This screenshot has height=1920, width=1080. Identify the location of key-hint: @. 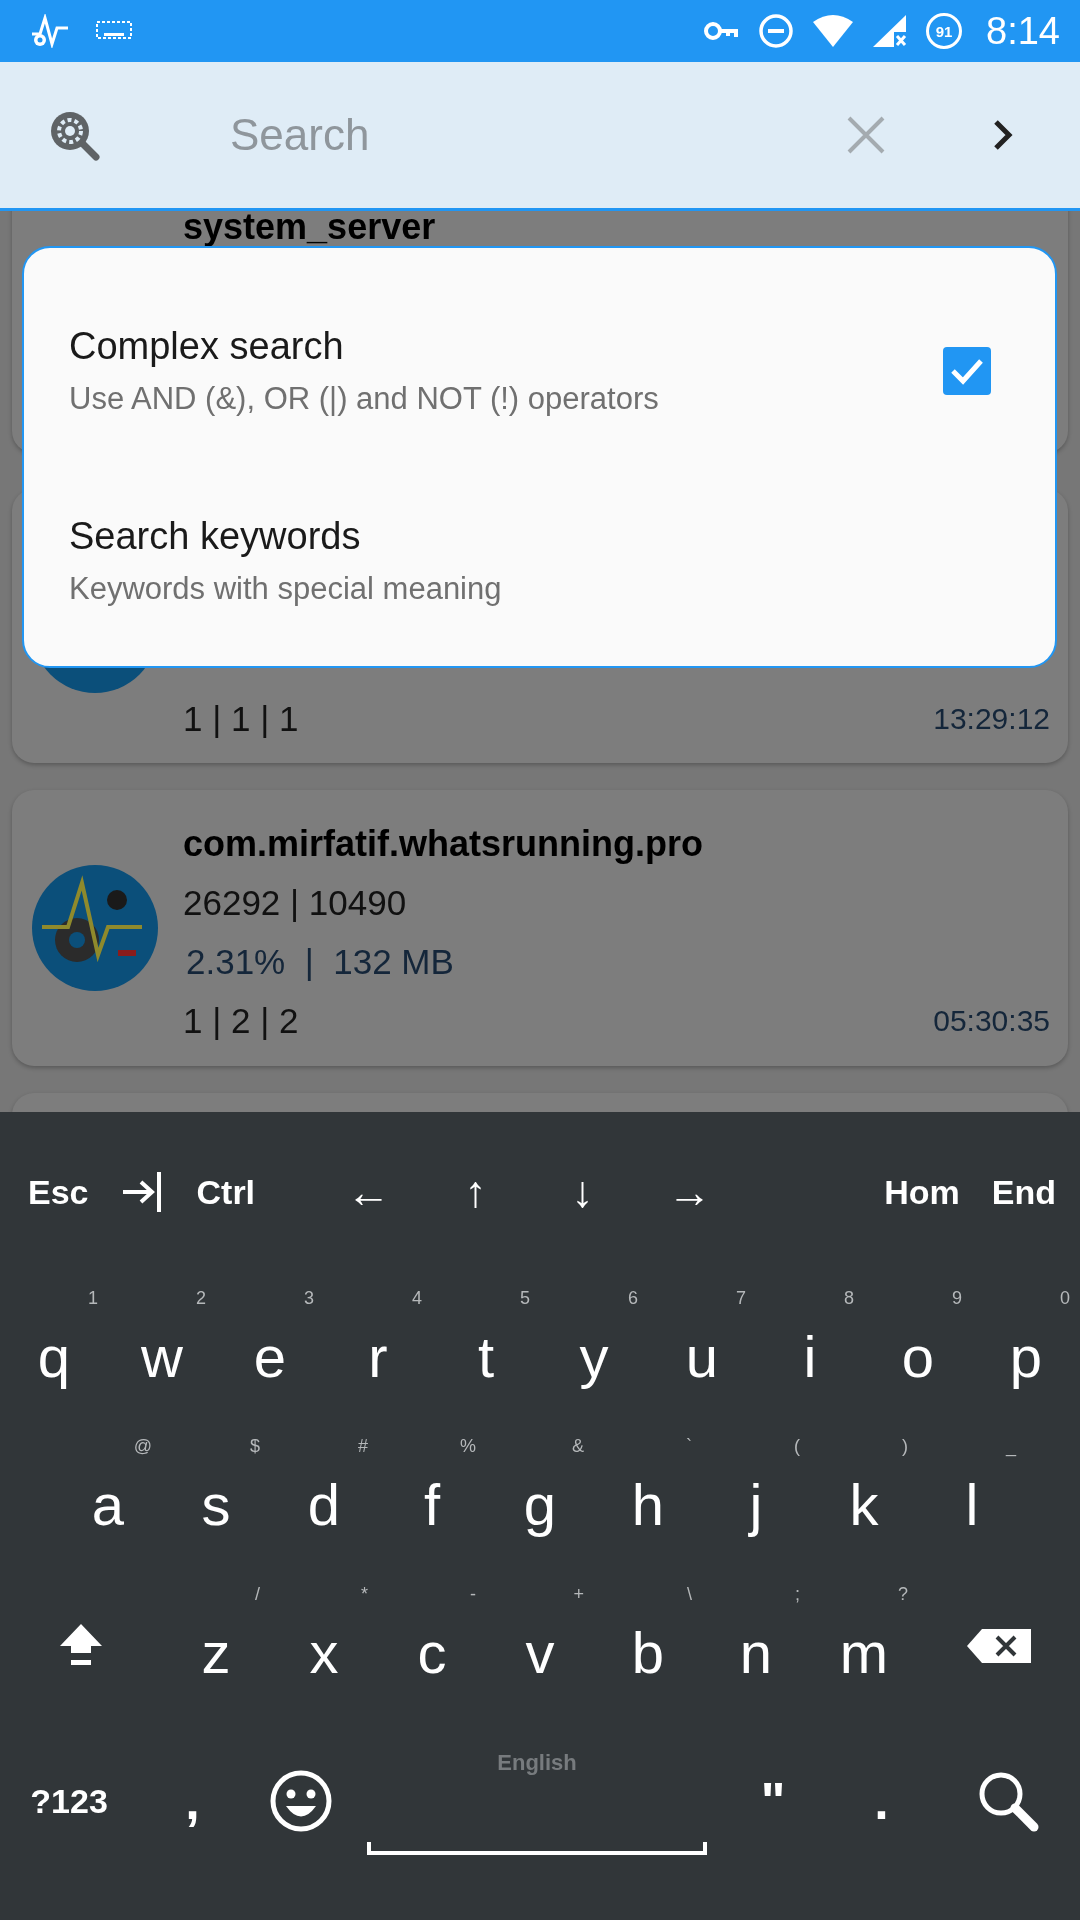
(142, 1446).